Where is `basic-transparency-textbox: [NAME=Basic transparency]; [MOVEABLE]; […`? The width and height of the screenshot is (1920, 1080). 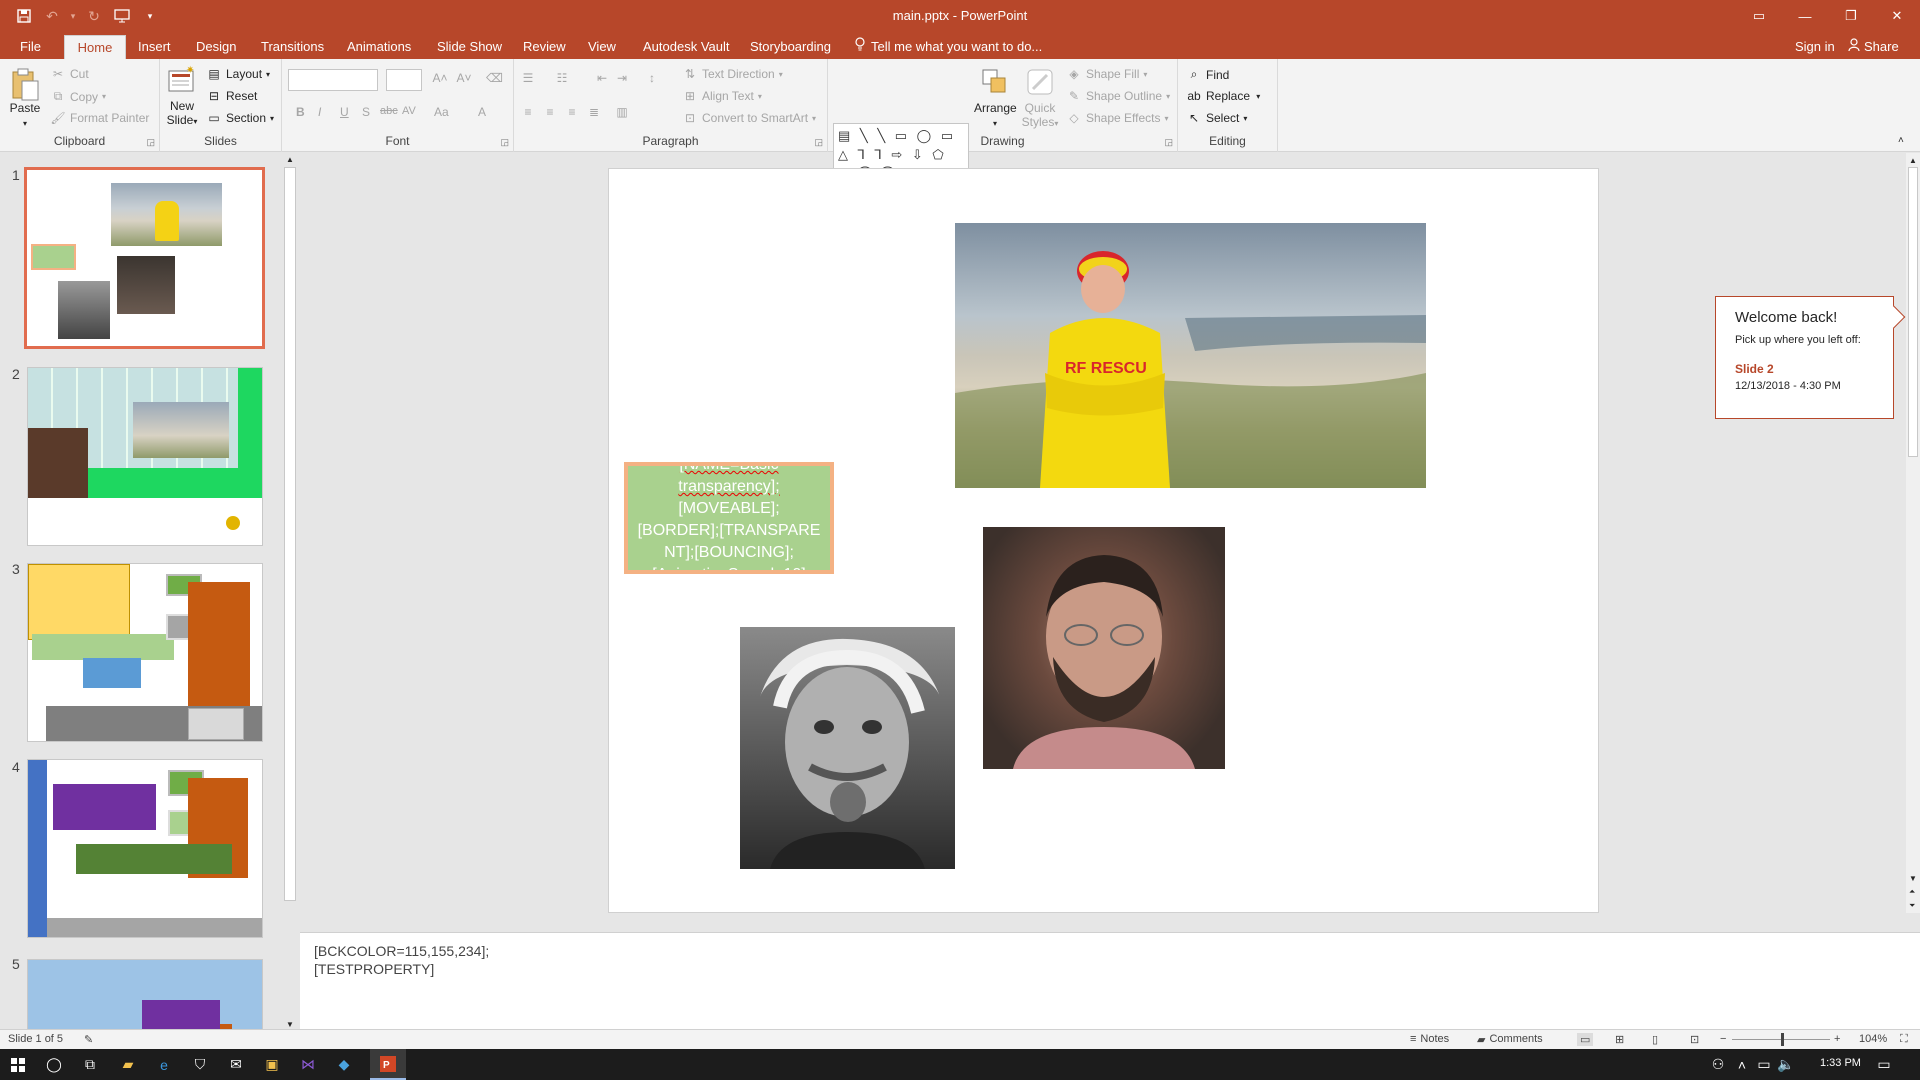
basic-transparency-textbox: [NAME=Basic transparency]; [MOVEABLE]; [… is located at coordinates (729, 518).